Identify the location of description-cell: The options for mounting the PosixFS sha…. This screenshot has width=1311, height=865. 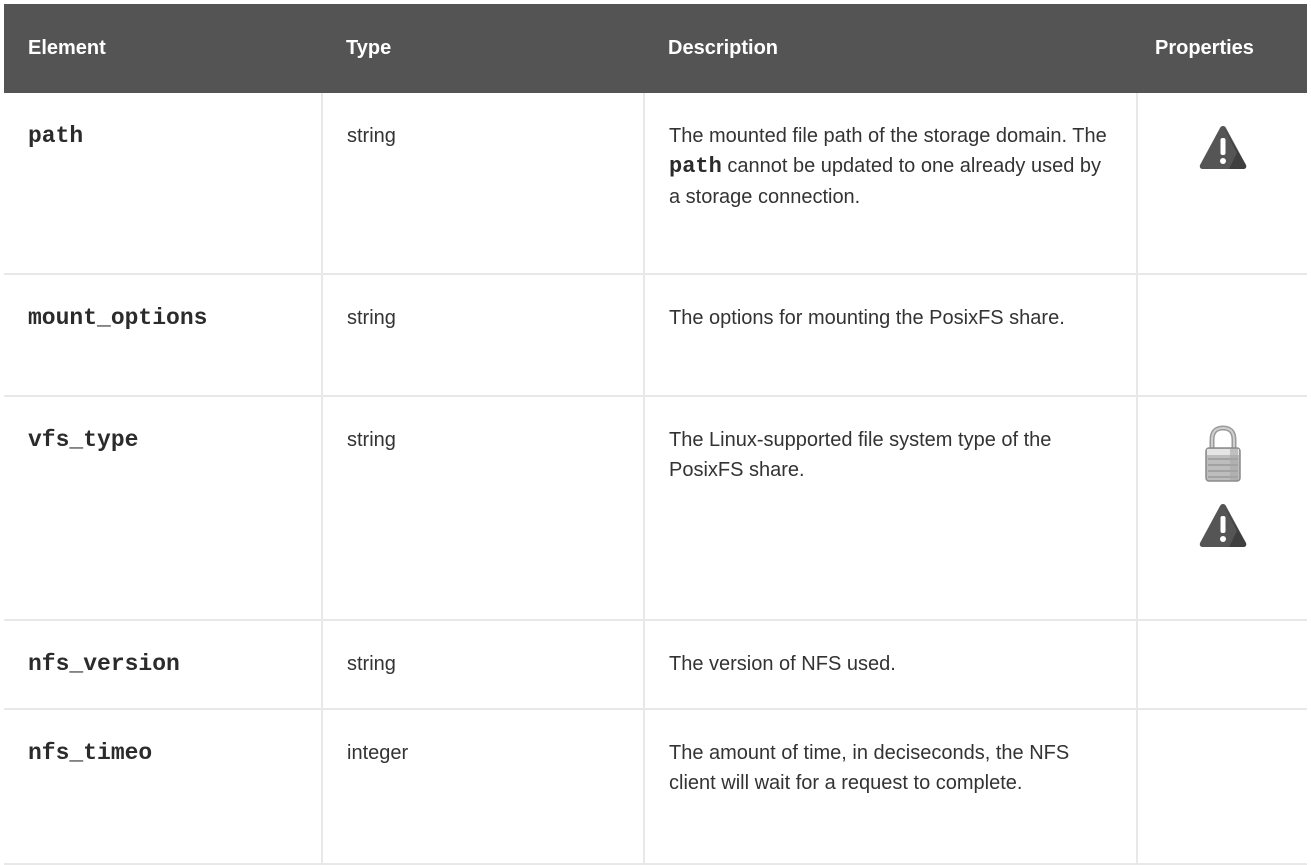
(891, 335).